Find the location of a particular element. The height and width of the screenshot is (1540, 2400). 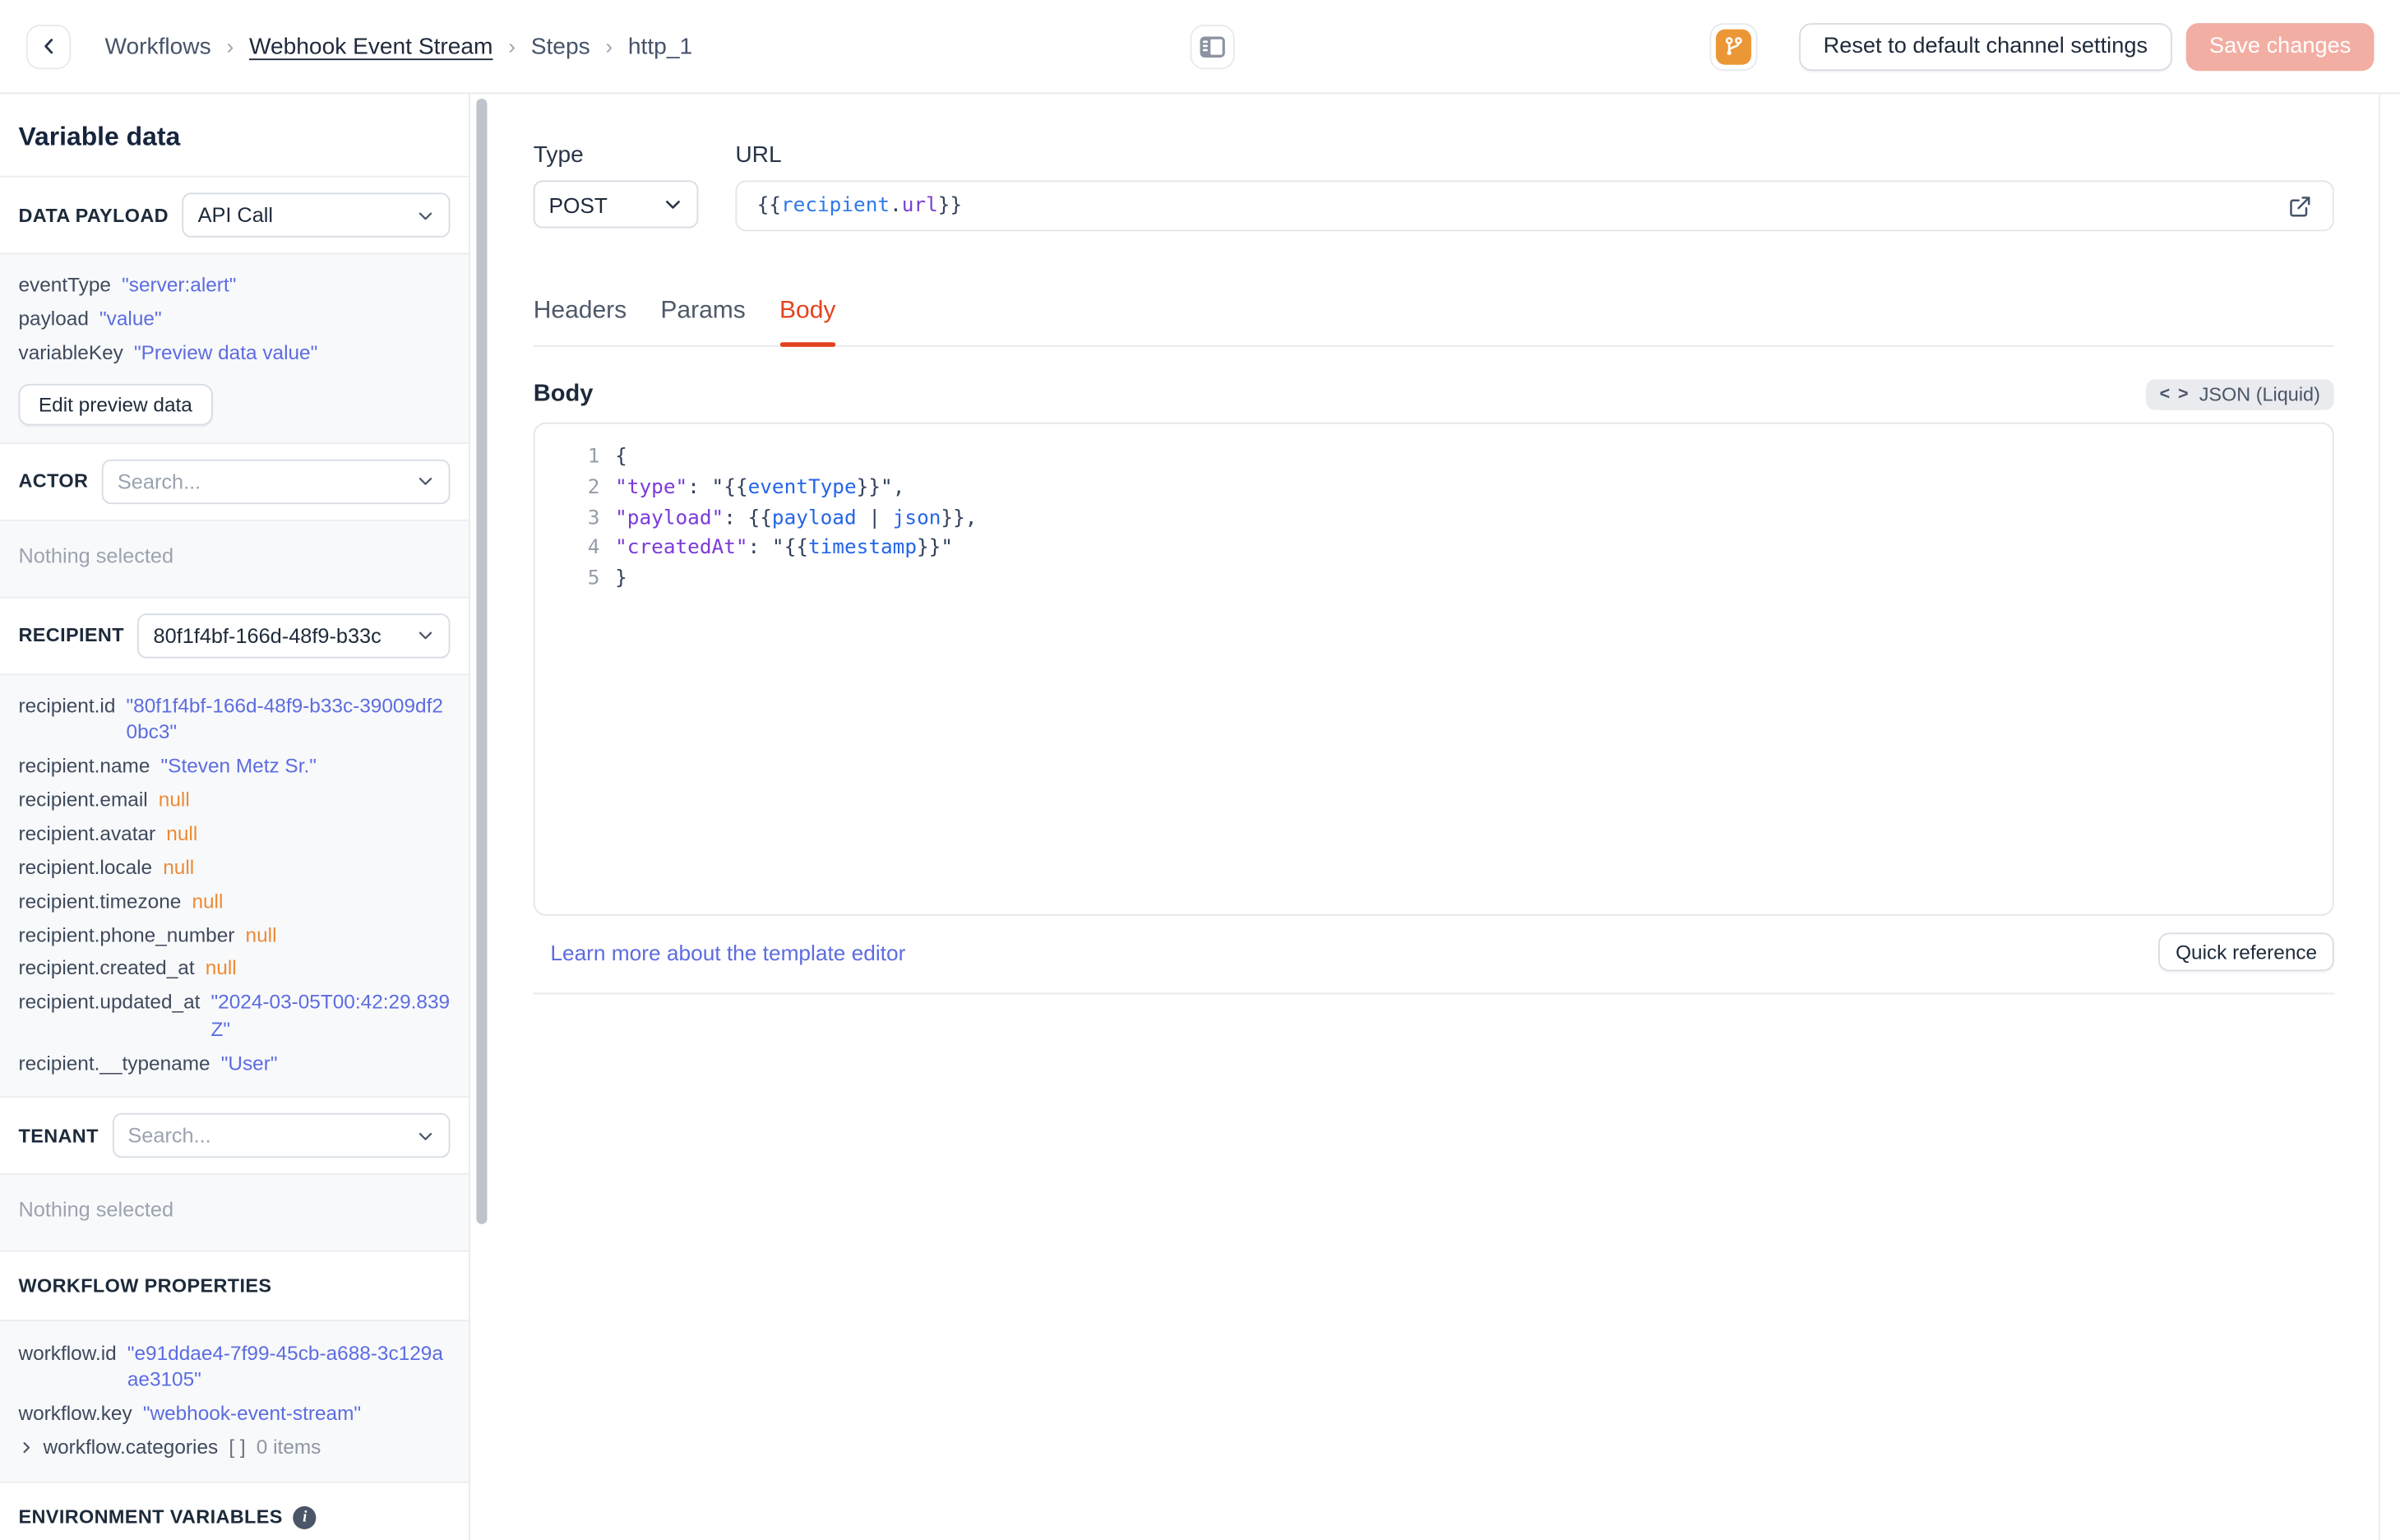

data-payload-section: DATA PAYLOAD API Call is located at coordinates (234, 214).